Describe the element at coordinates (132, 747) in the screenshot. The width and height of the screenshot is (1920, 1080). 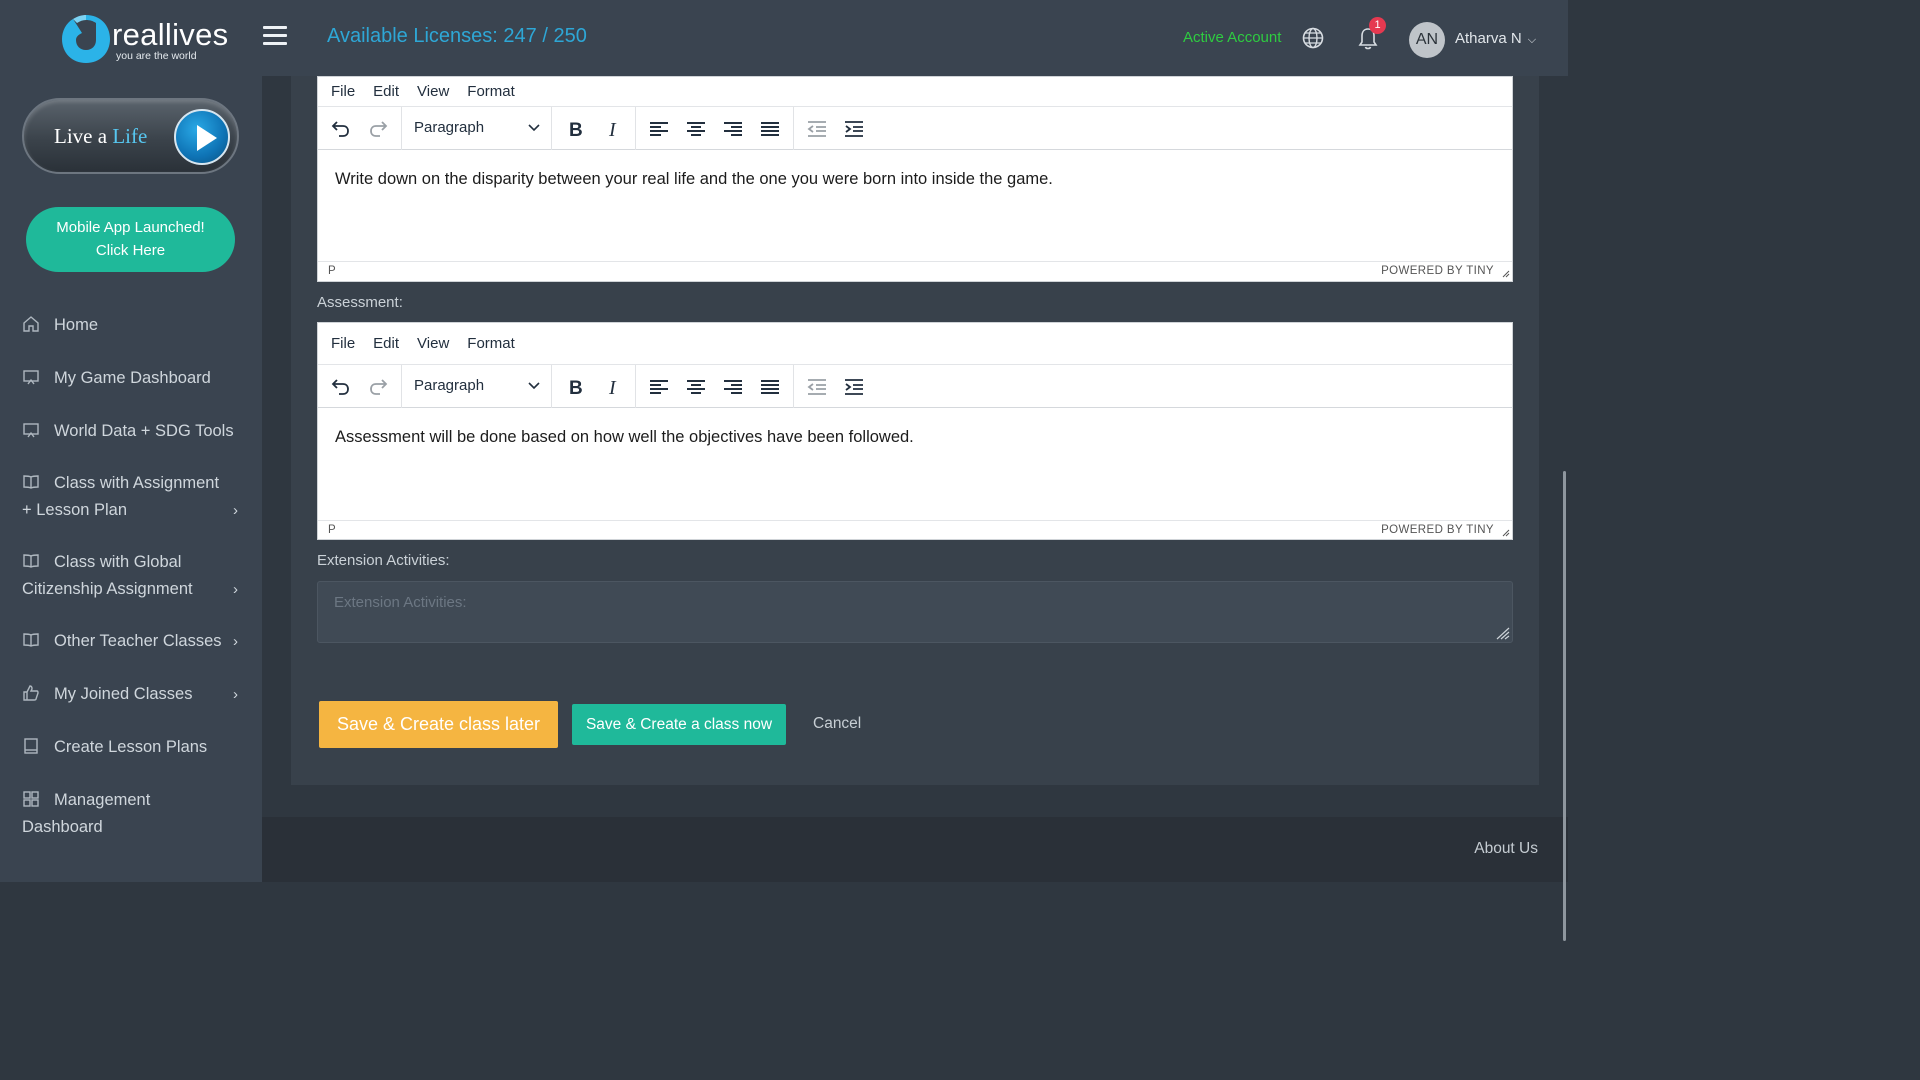
I see `sidebar-item-create-lesson-plans: Create Lesson Plans` at that location.